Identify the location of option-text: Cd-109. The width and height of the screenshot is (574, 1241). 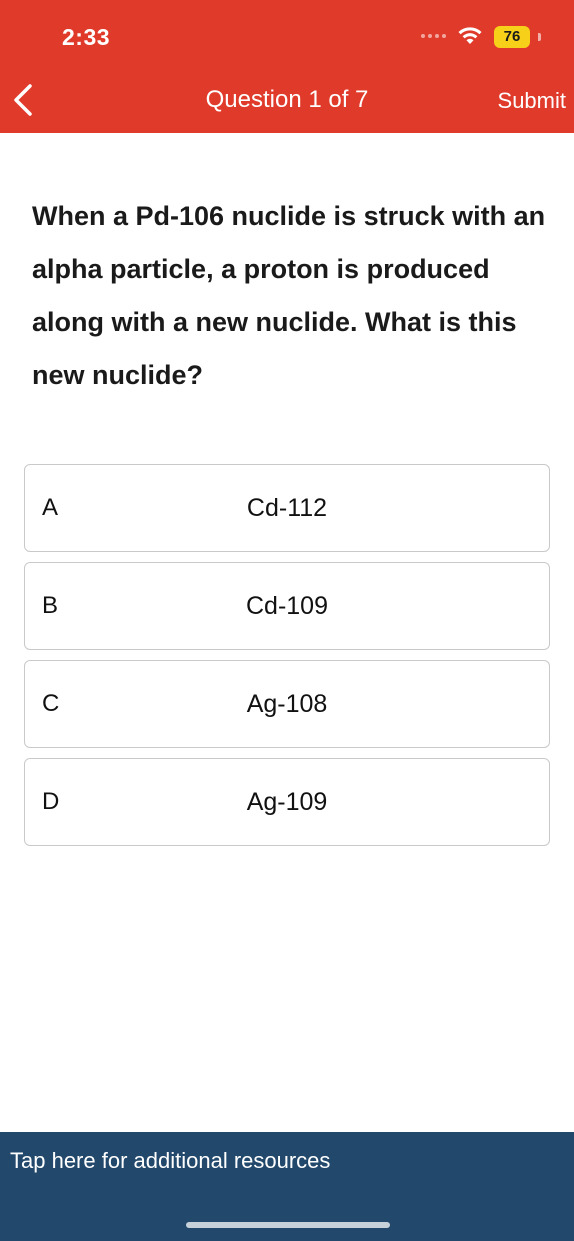
(287, 606).